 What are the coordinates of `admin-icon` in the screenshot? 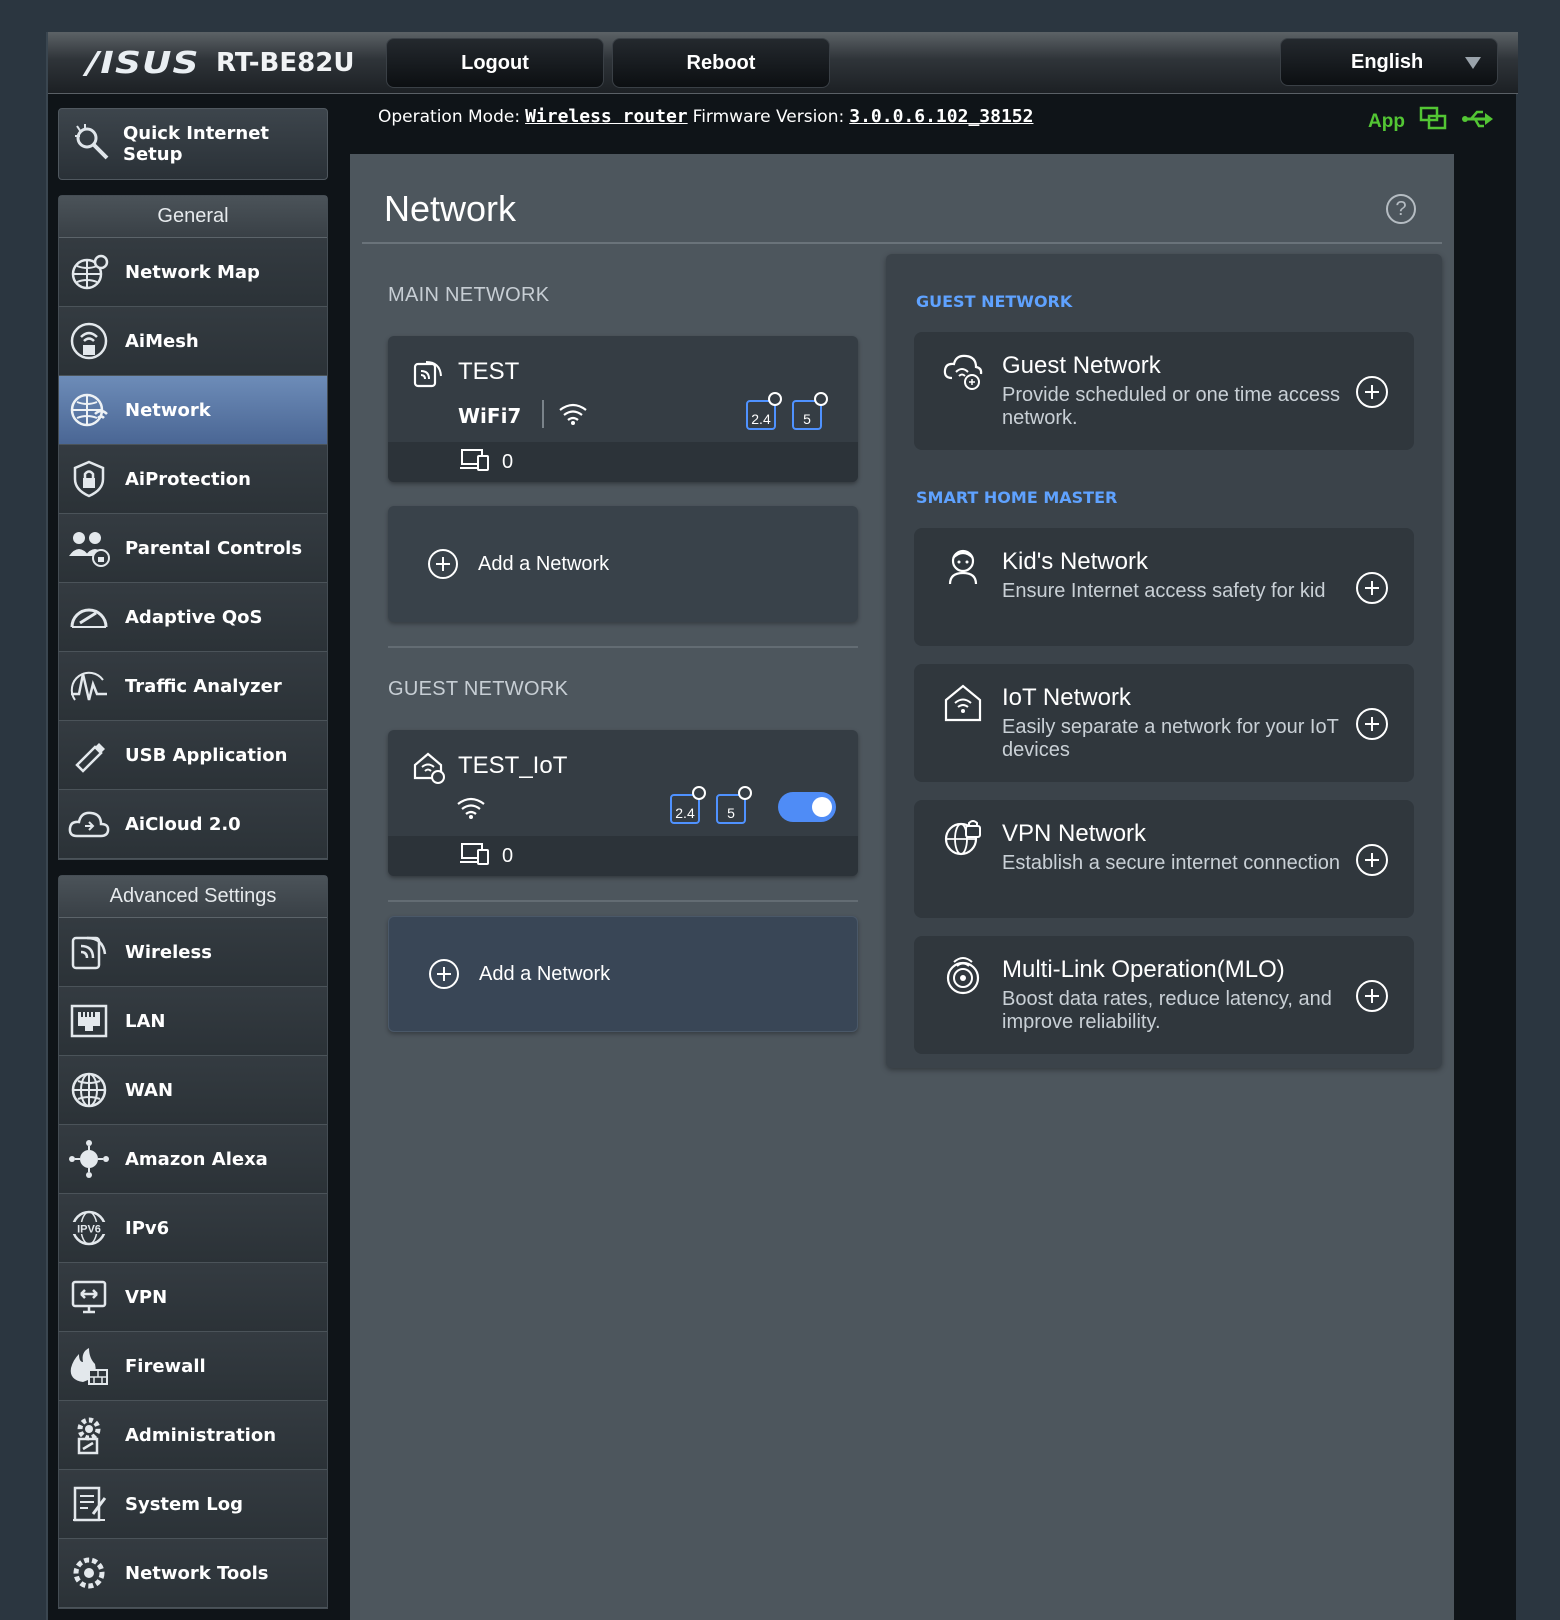 It's located at (89, 1435).